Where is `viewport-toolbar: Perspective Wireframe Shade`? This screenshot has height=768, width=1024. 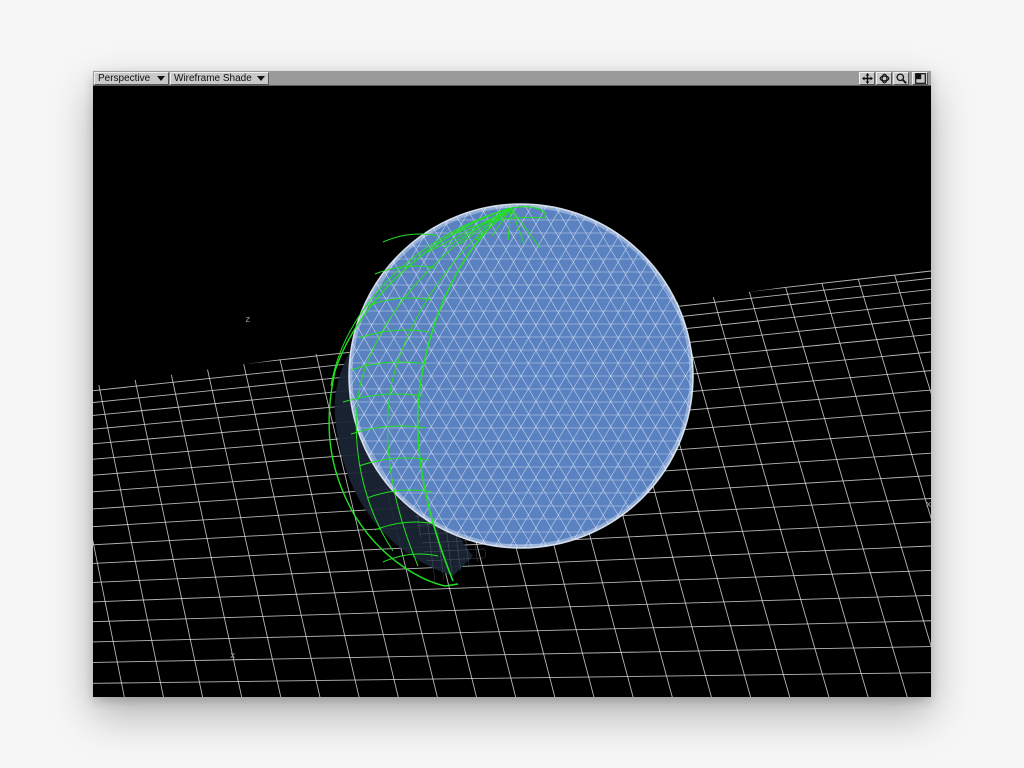
viewport-toolbar: Perspective Wireframe Shade is located at coordinates (512, 78).